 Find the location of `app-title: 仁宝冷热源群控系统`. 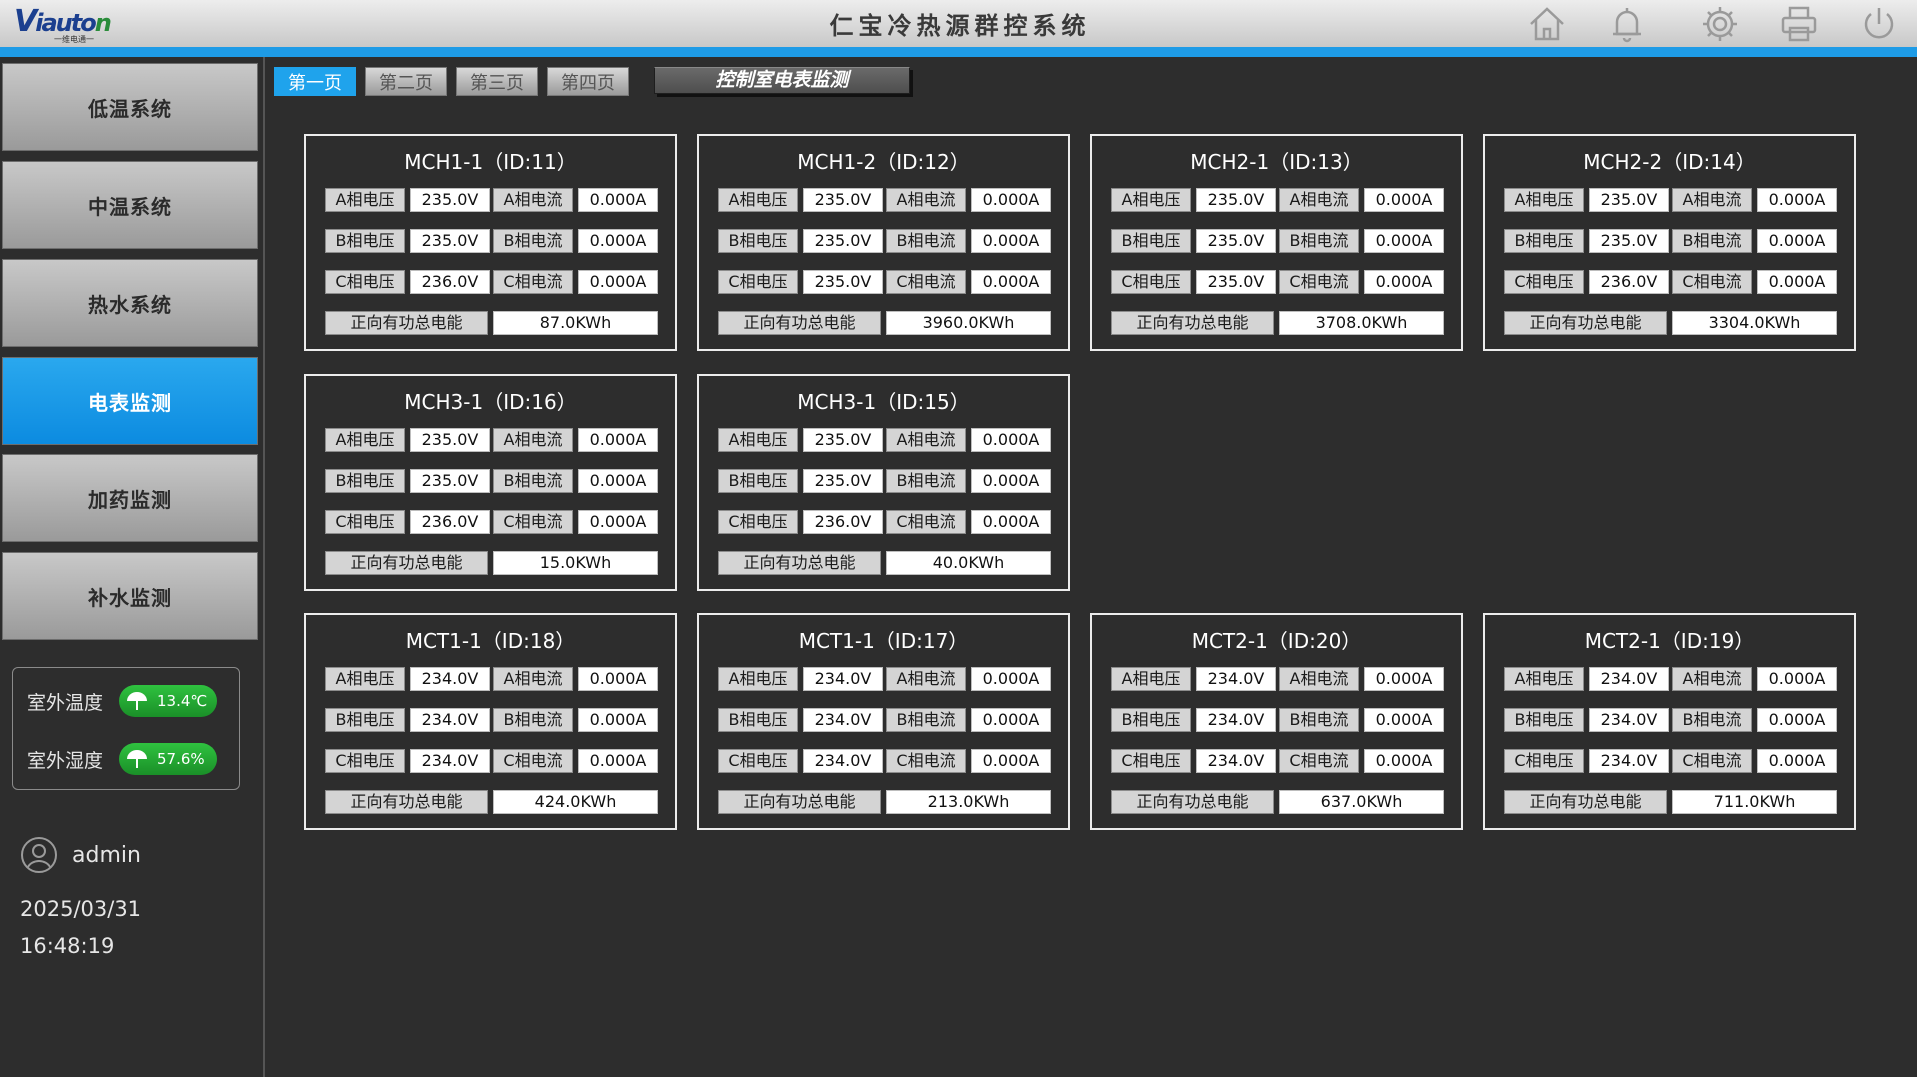

app-title: 仁宝冷热源群控系统 is located at coordinates (960, 25).